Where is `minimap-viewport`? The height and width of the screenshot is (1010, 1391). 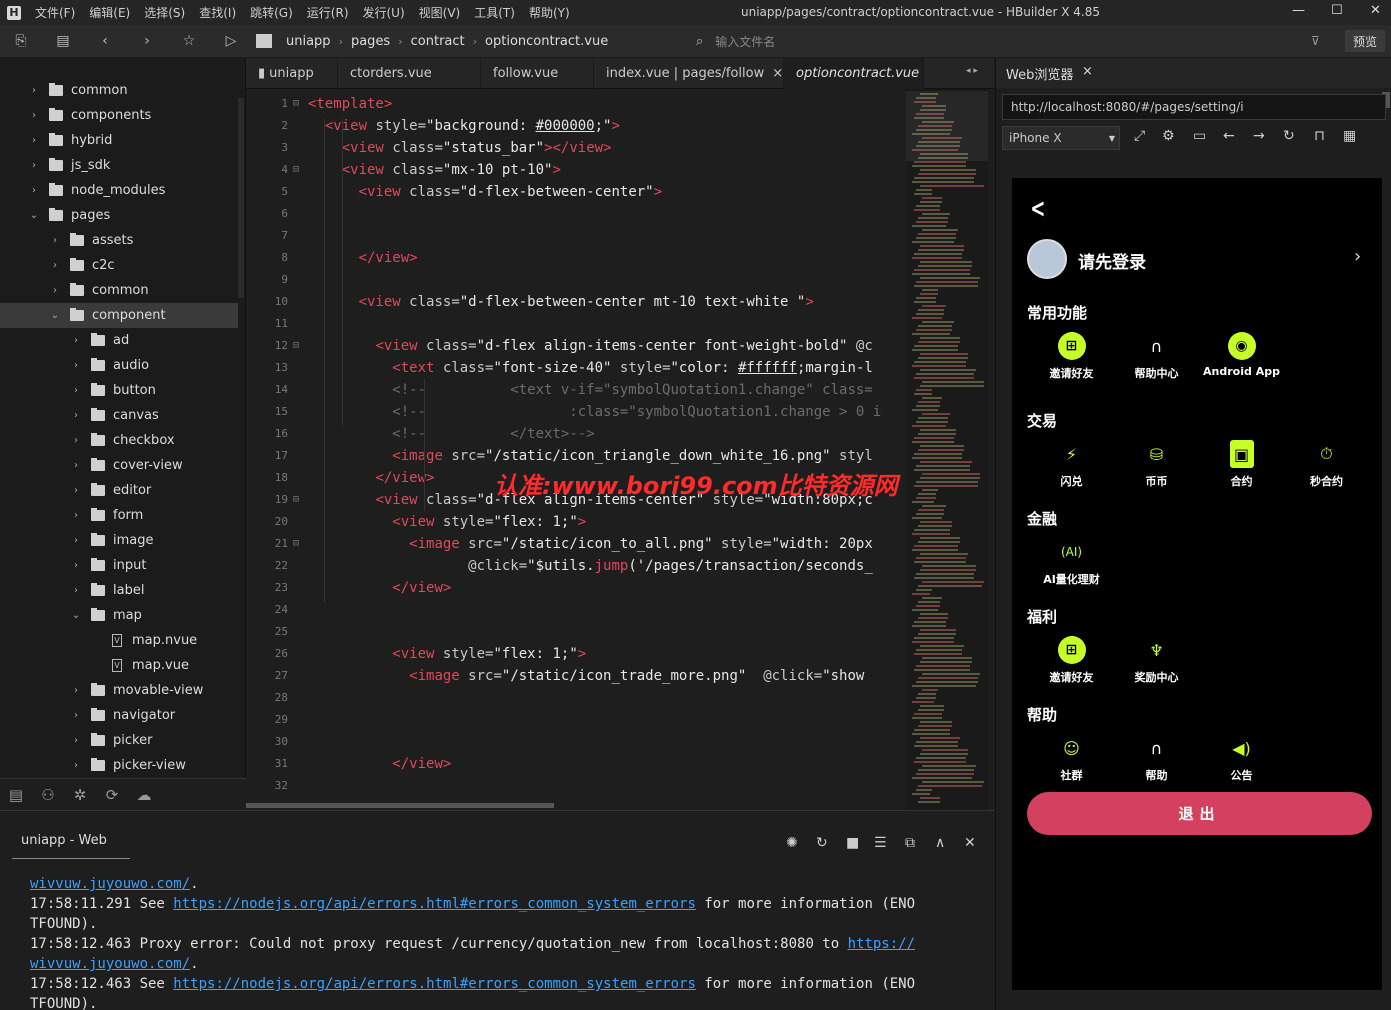 minimap-viewport is located at coordinates (947, 126).